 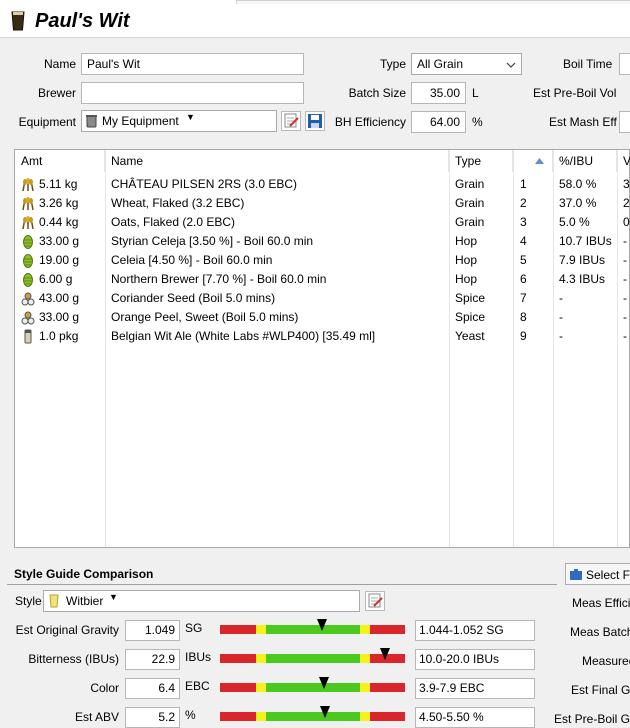 I want to click on edit-equipment-button, so click(x=291, y=121).